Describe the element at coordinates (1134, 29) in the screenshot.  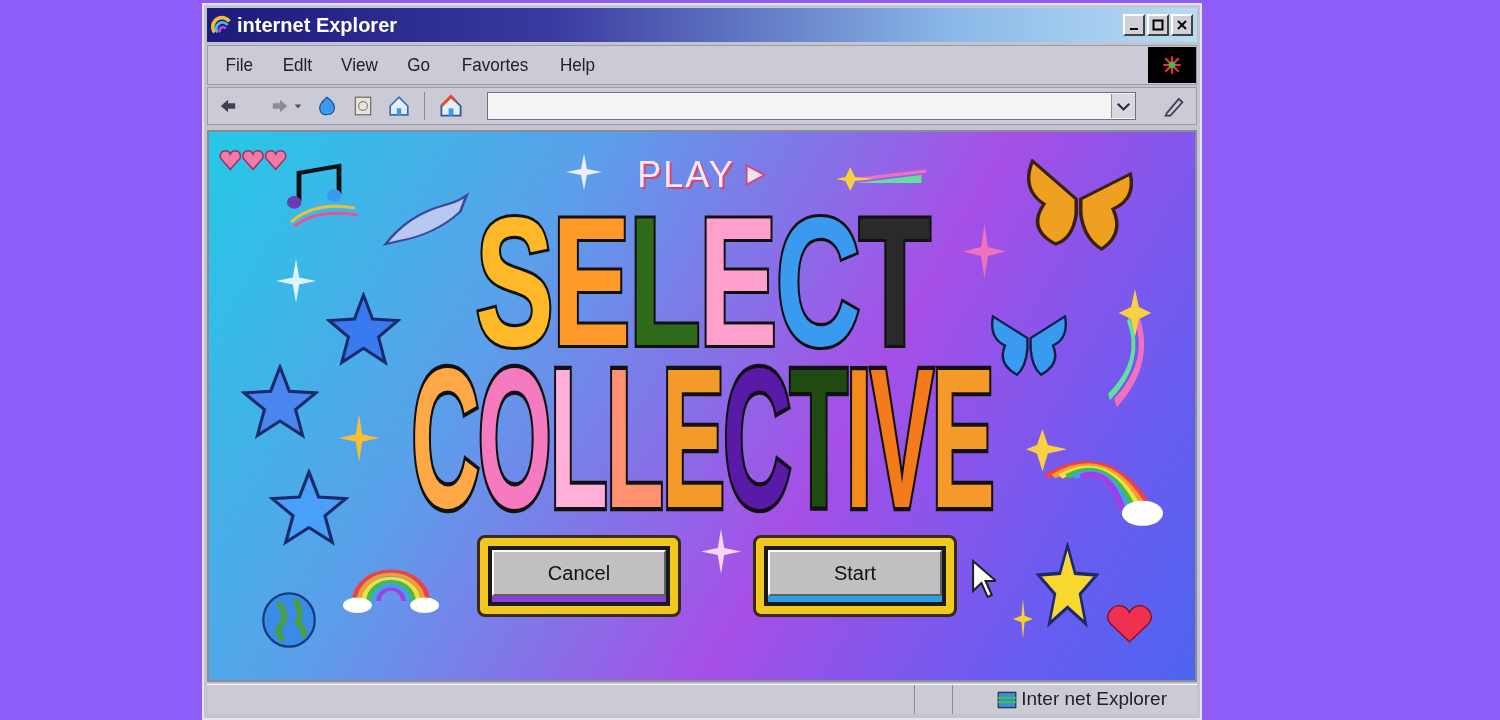
I see `minimize-icon` at that location.